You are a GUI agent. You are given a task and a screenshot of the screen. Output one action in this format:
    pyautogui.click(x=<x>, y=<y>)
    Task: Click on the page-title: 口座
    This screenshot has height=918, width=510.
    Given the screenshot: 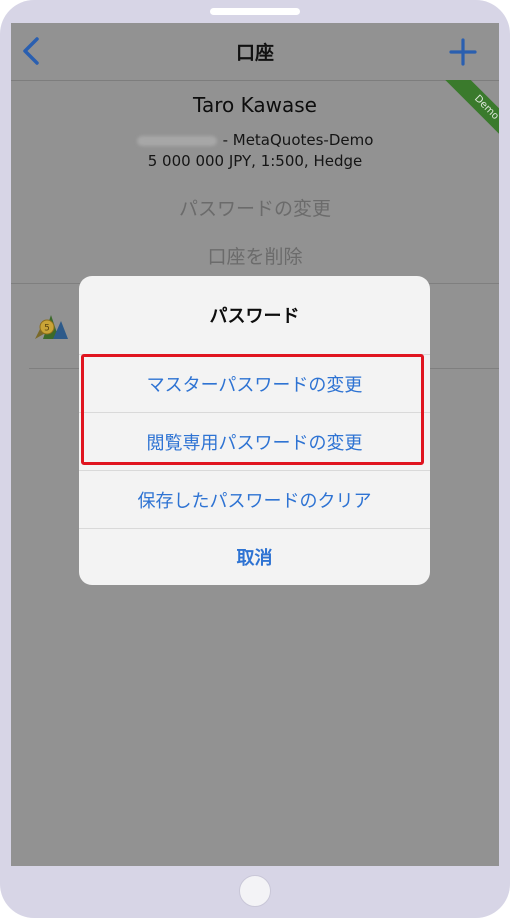 What is the action you would take?
    pyautogui.click(x=254, y=53)
    